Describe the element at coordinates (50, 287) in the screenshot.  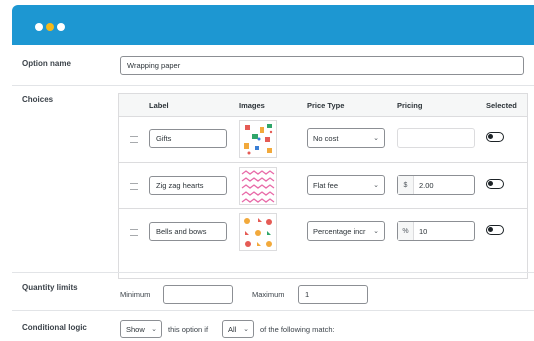
I see `quantity-limits-label: Quantity limits` at that location.